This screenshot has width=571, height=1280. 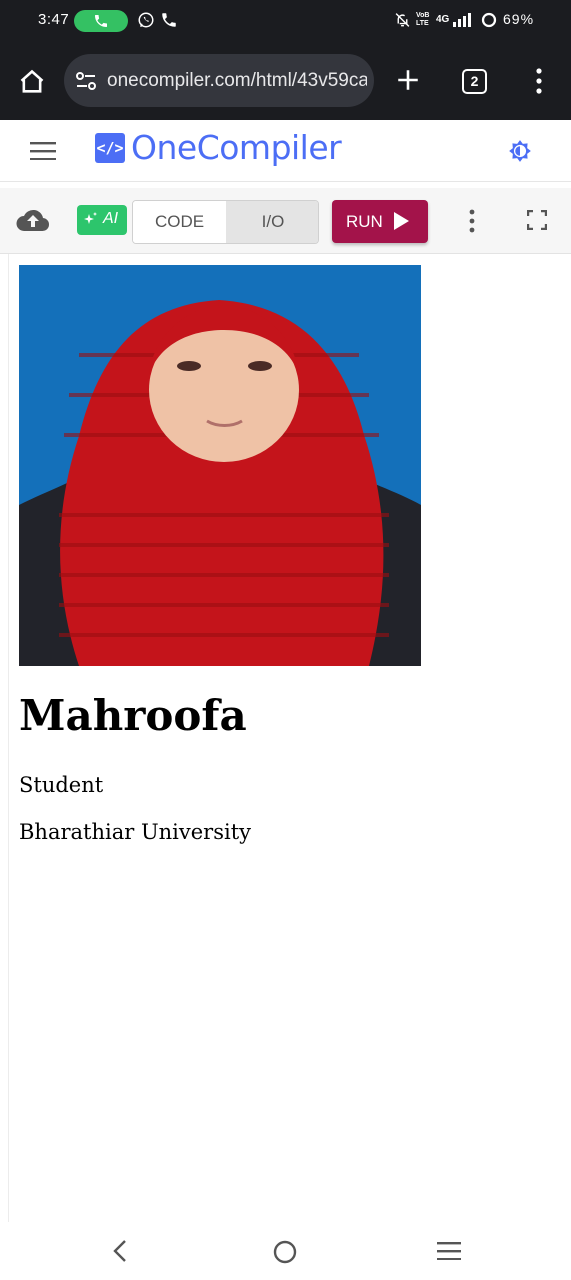 I want to click on tabs-icon: 2, so click(x=474, y=81).